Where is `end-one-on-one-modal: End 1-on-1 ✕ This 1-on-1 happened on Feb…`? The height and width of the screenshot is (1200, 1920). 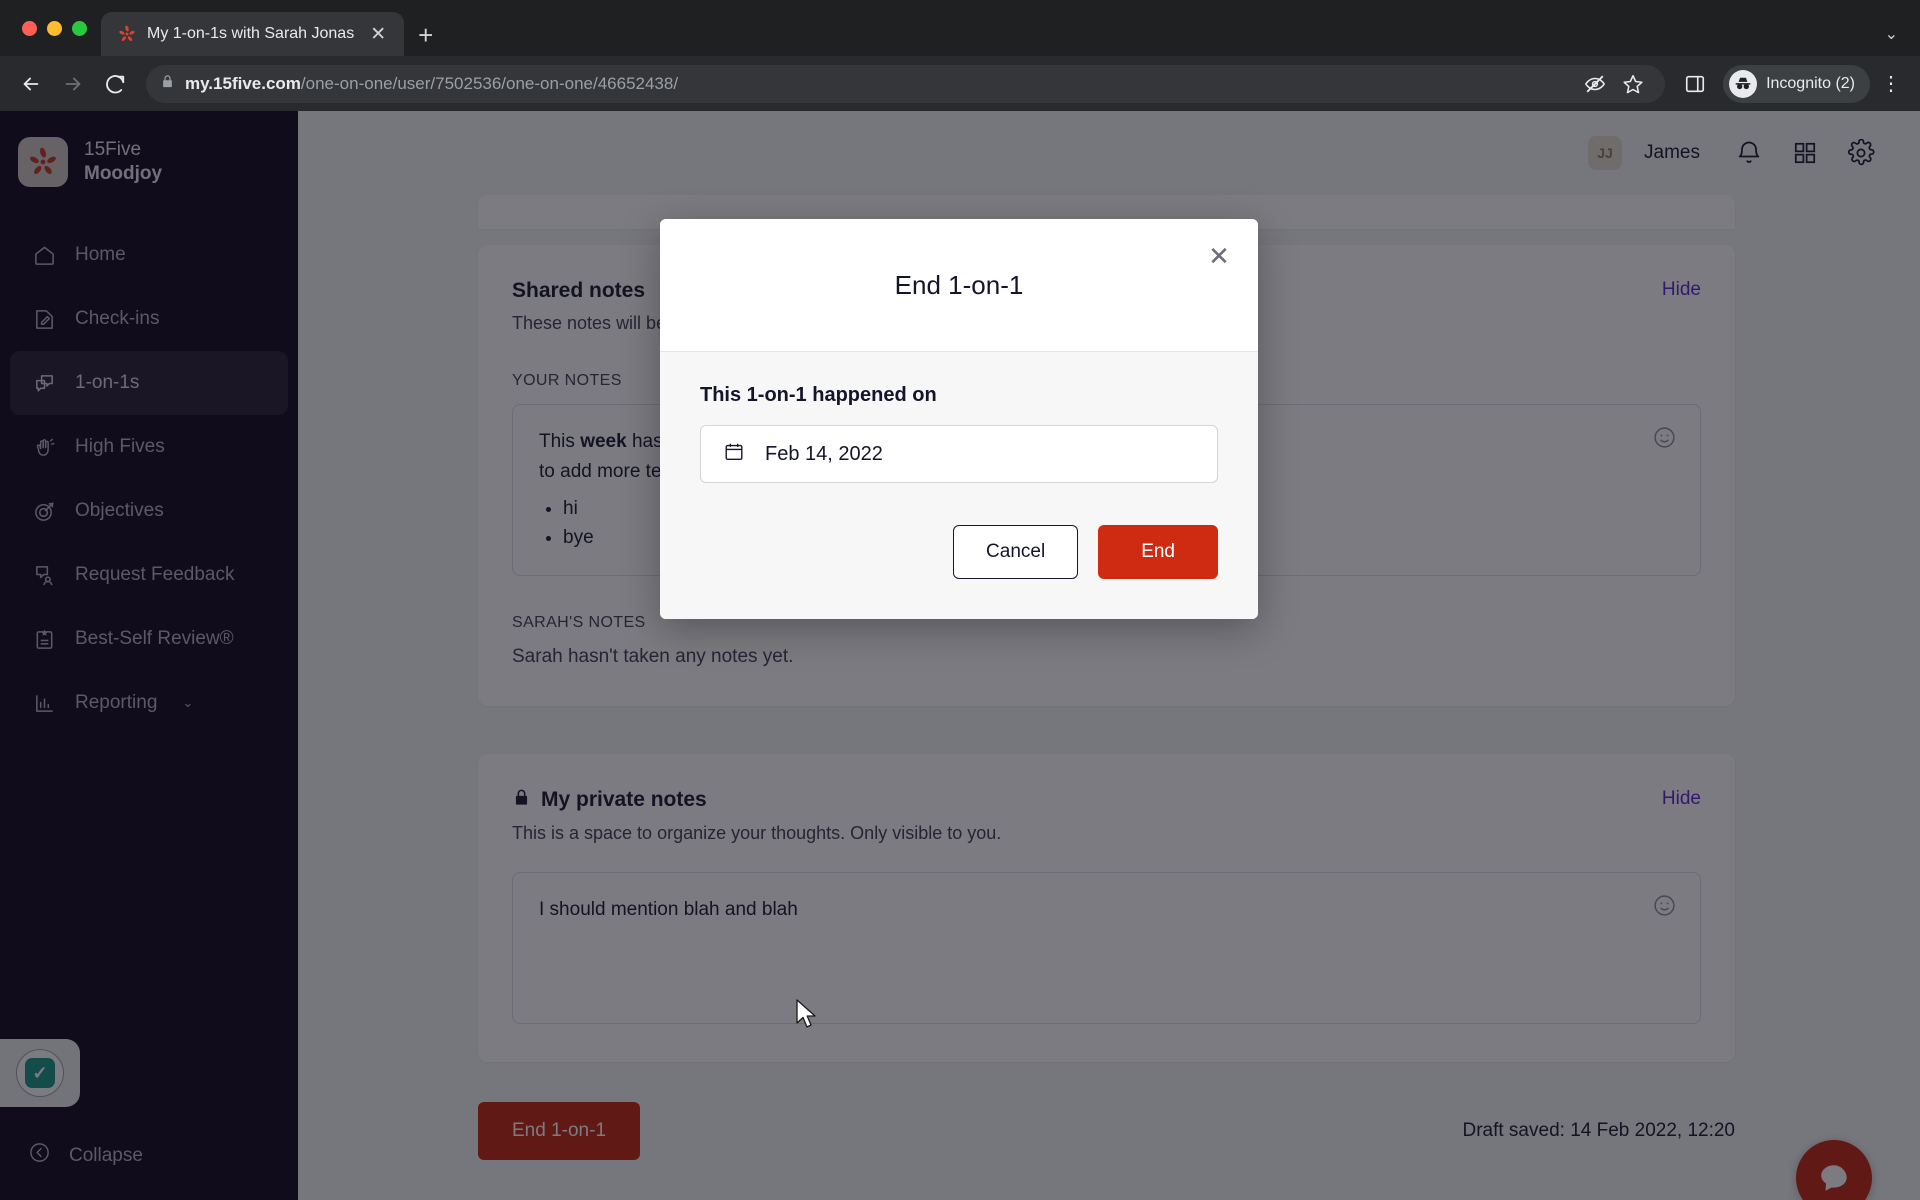 end-one-on-one-modal: End 1-on-1 ✕ This 1-on-1 happened on Feb… is located at coordinates (959, 419).